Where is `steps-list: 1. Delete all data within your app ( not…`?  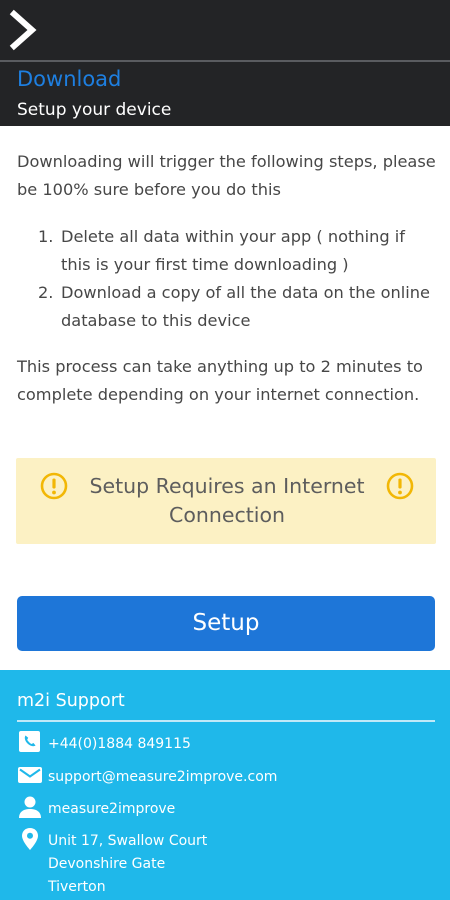 steps-list: 1. Delete all data within your app ( not… is located at coordinates (227, 279).